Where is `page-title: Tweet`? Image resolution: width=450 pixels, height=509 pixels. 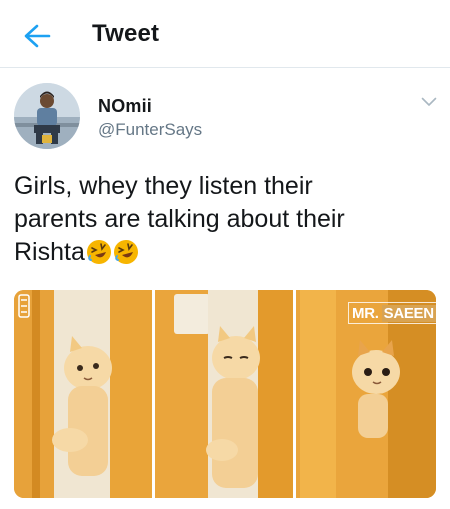 page-title: Tweet is located at coordinates (126, 33).